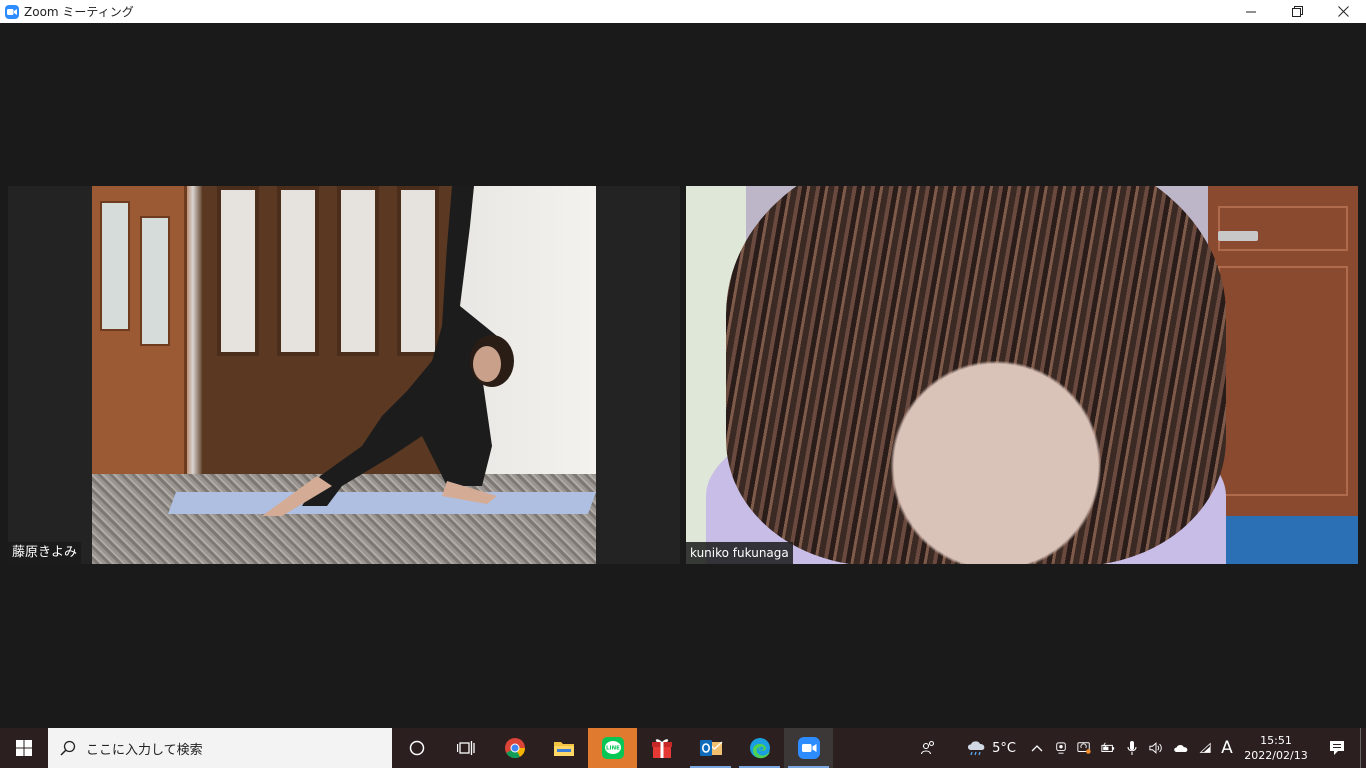 This screenshot has width=1366, height=768. I want to click on outlook-icon, so click(710, 748).